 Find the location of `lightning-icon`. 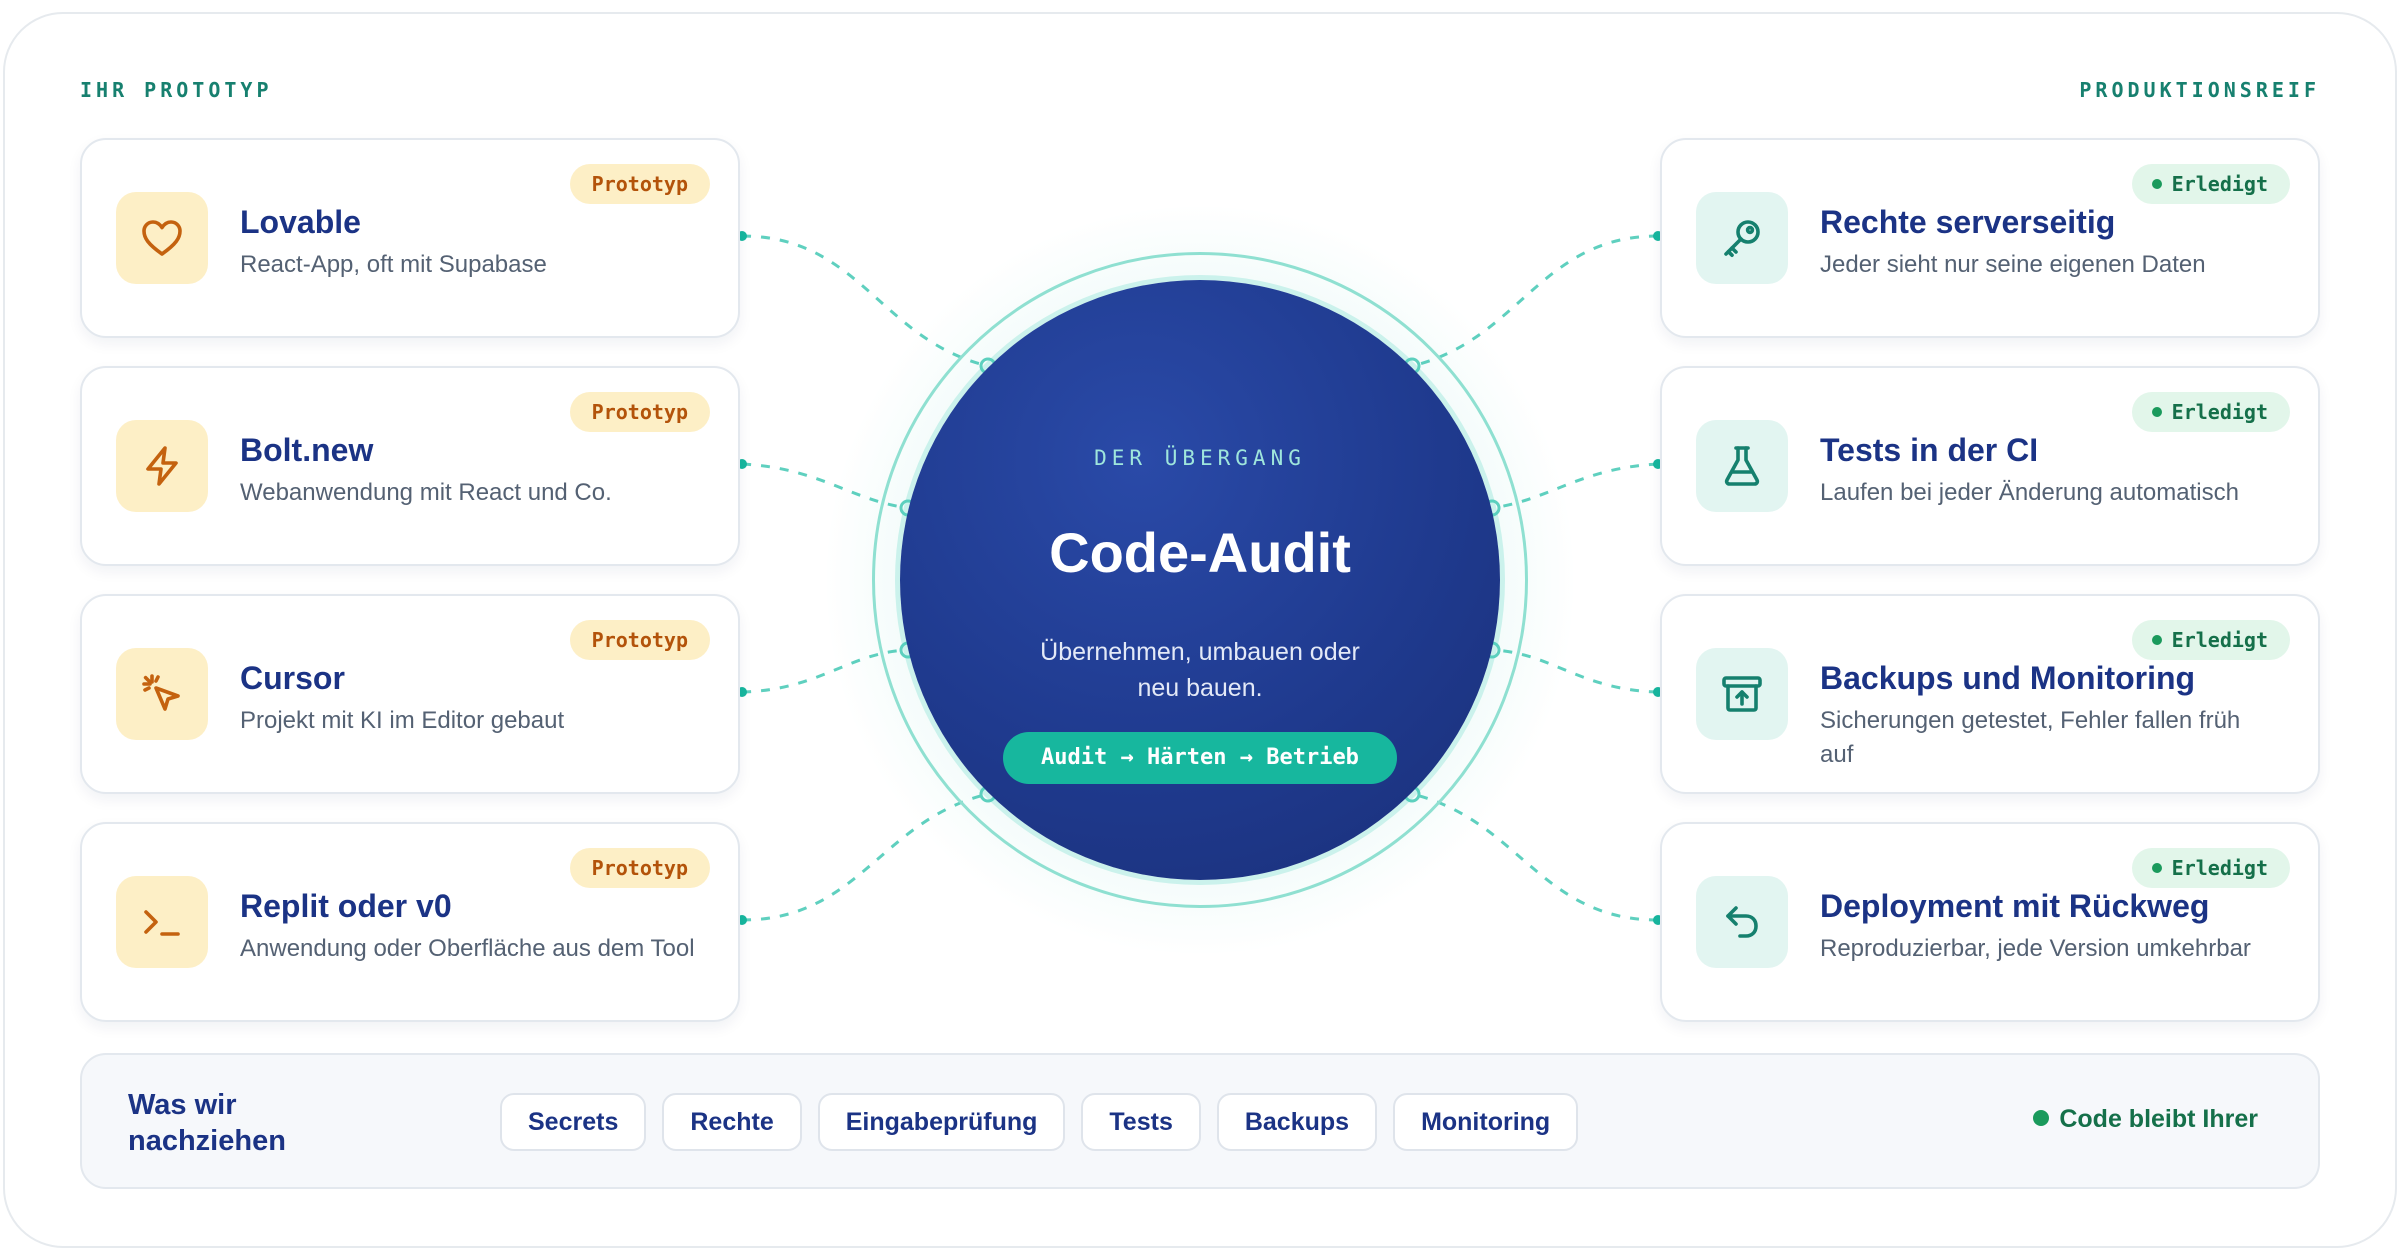

lightning-icon is located at coordinates (162, 466).